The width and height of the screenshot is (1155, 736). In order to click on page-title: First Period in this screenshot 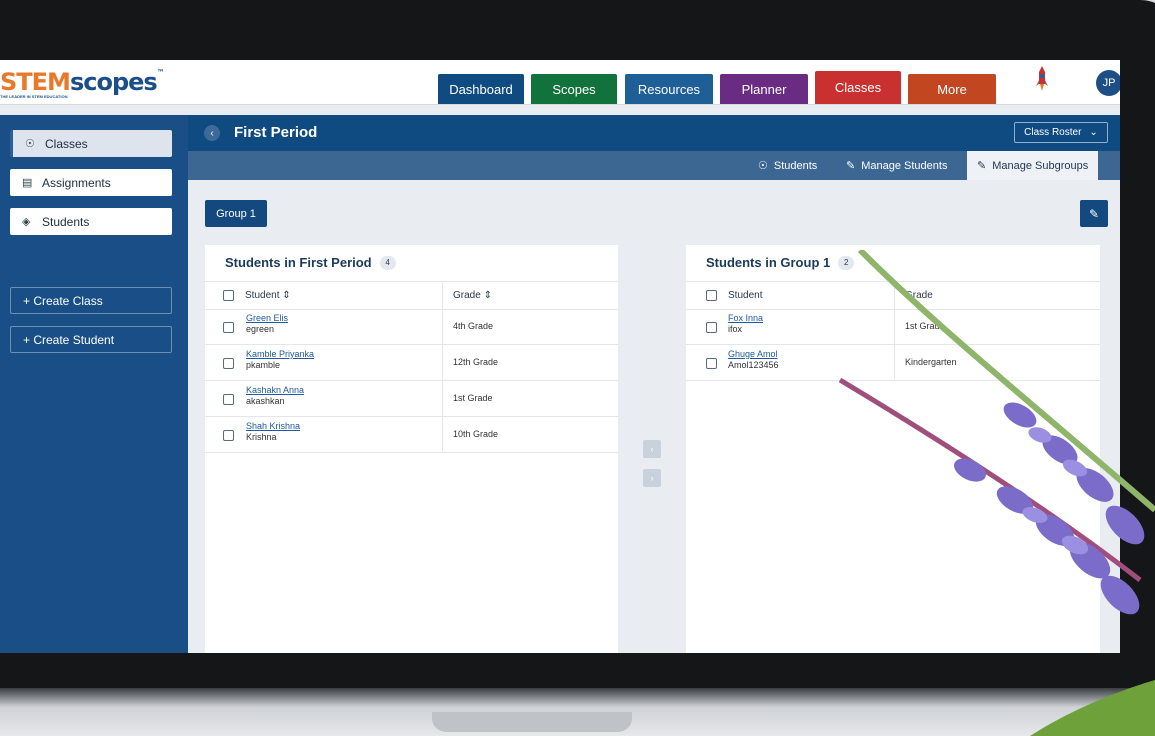, I will do `click(276, 132)`.